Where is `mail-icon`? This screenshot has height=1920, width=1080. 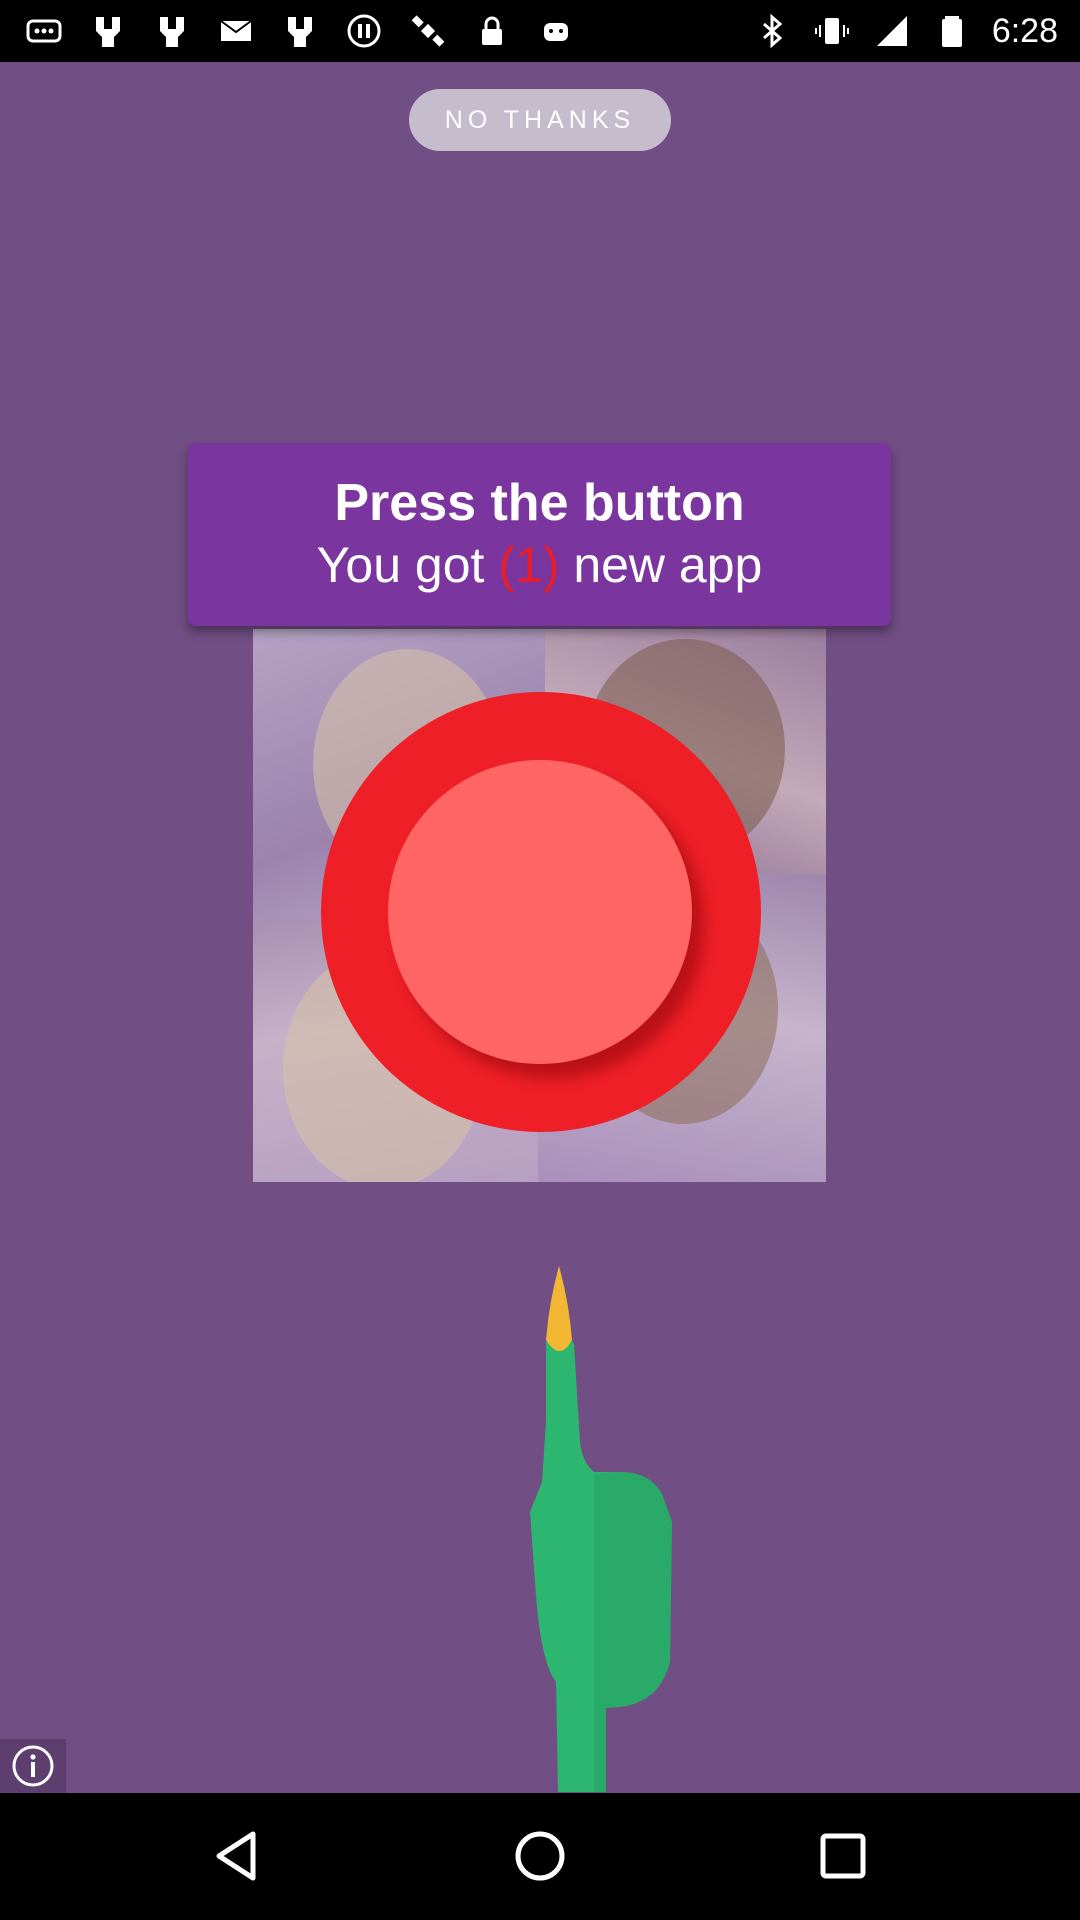
mail-icon is located at coordinates (236, 31).